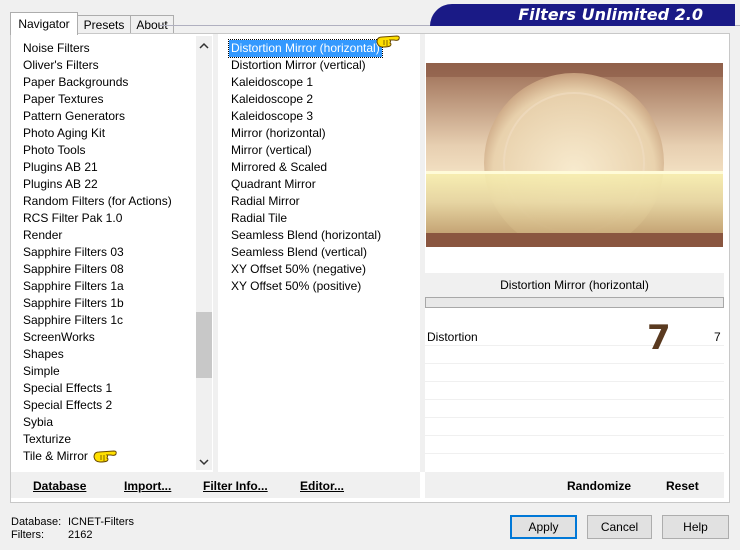  I want to click on scroll-down-icon, so click(204, 462).